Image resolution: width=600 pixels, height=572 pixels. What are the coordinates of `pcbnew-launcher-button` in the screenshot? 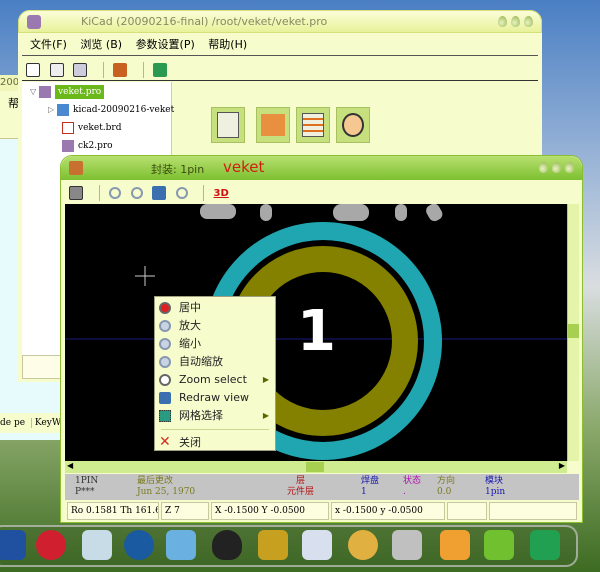 It's located at (313, 125).